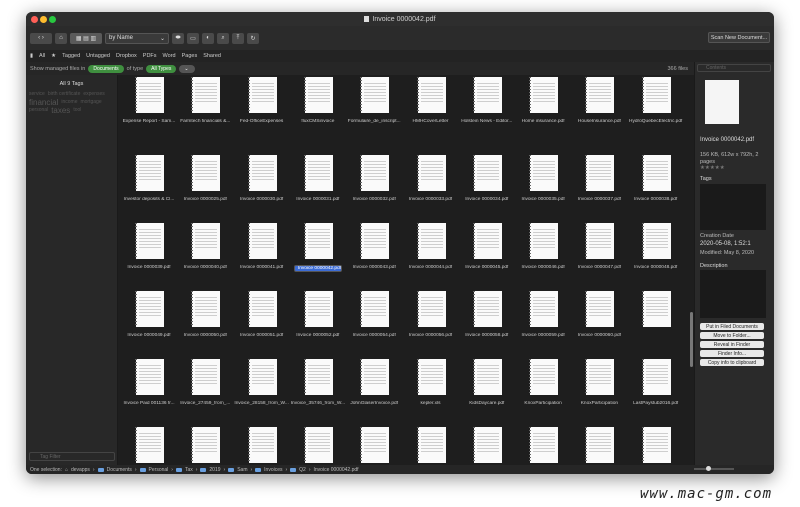 This screenshot has width=800, height=507. What do you see at coordinates (431, 111) in the screenshot?
I see `file-item: HMHCoverLetter` at bounding box center [431, 111].